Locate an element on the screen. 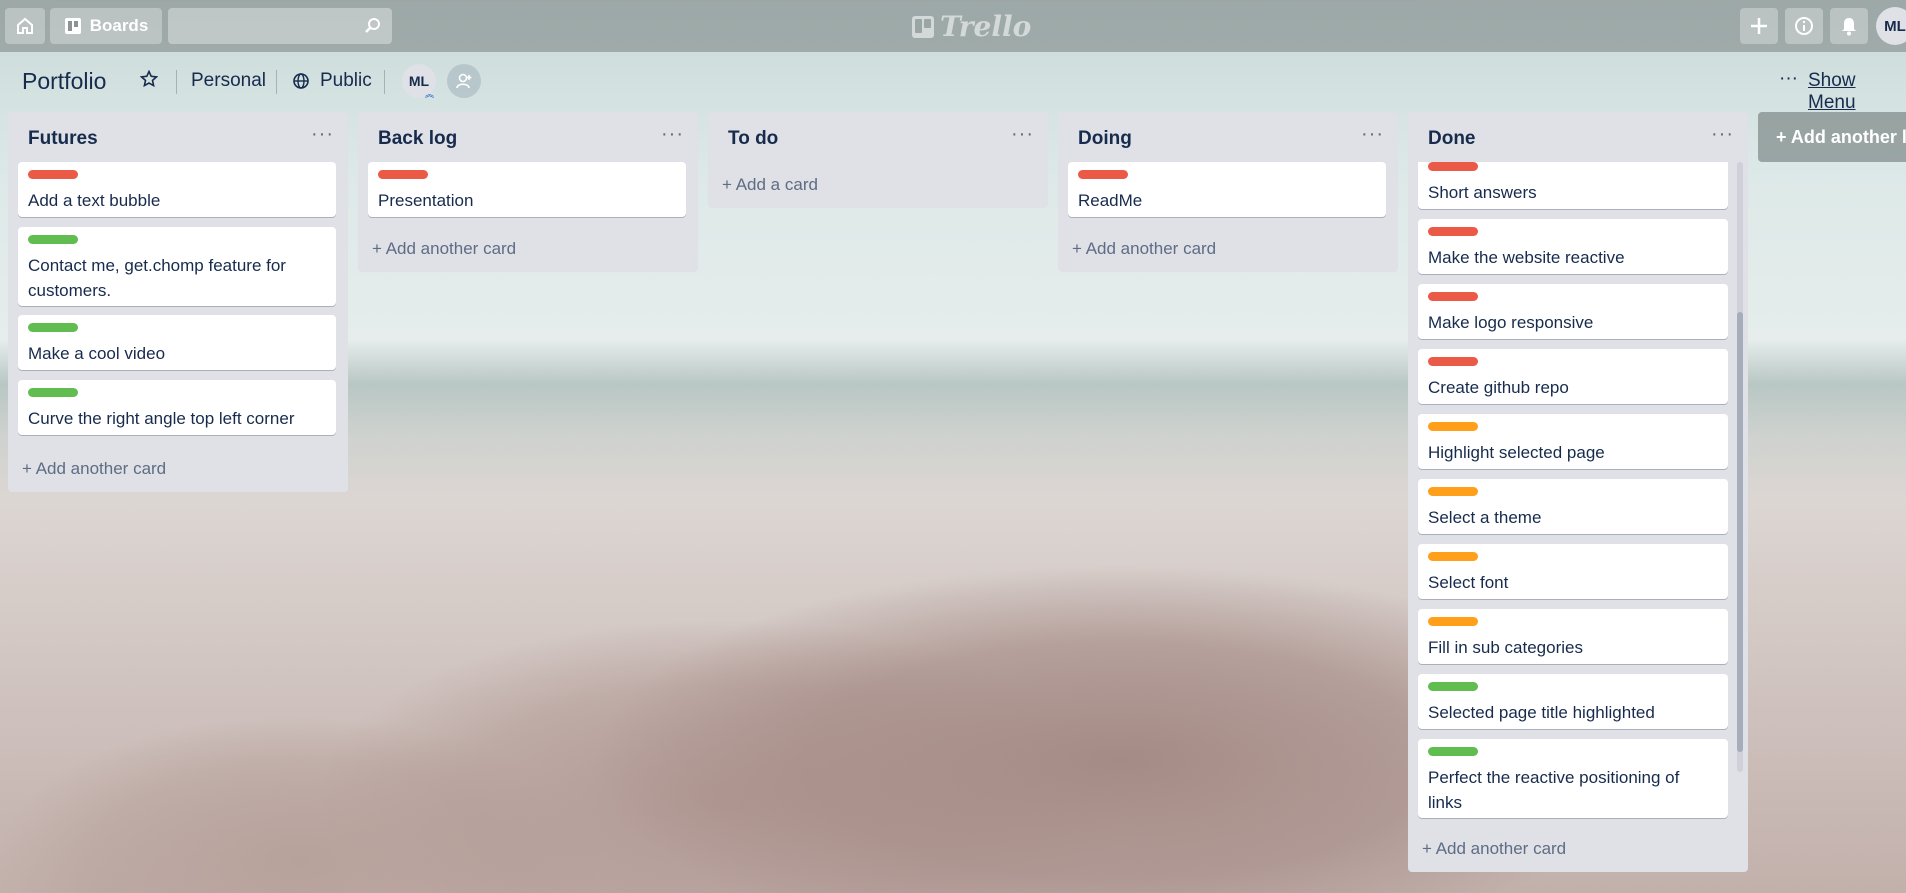  trello-logo: Trello is located at coordinates (971, 26).